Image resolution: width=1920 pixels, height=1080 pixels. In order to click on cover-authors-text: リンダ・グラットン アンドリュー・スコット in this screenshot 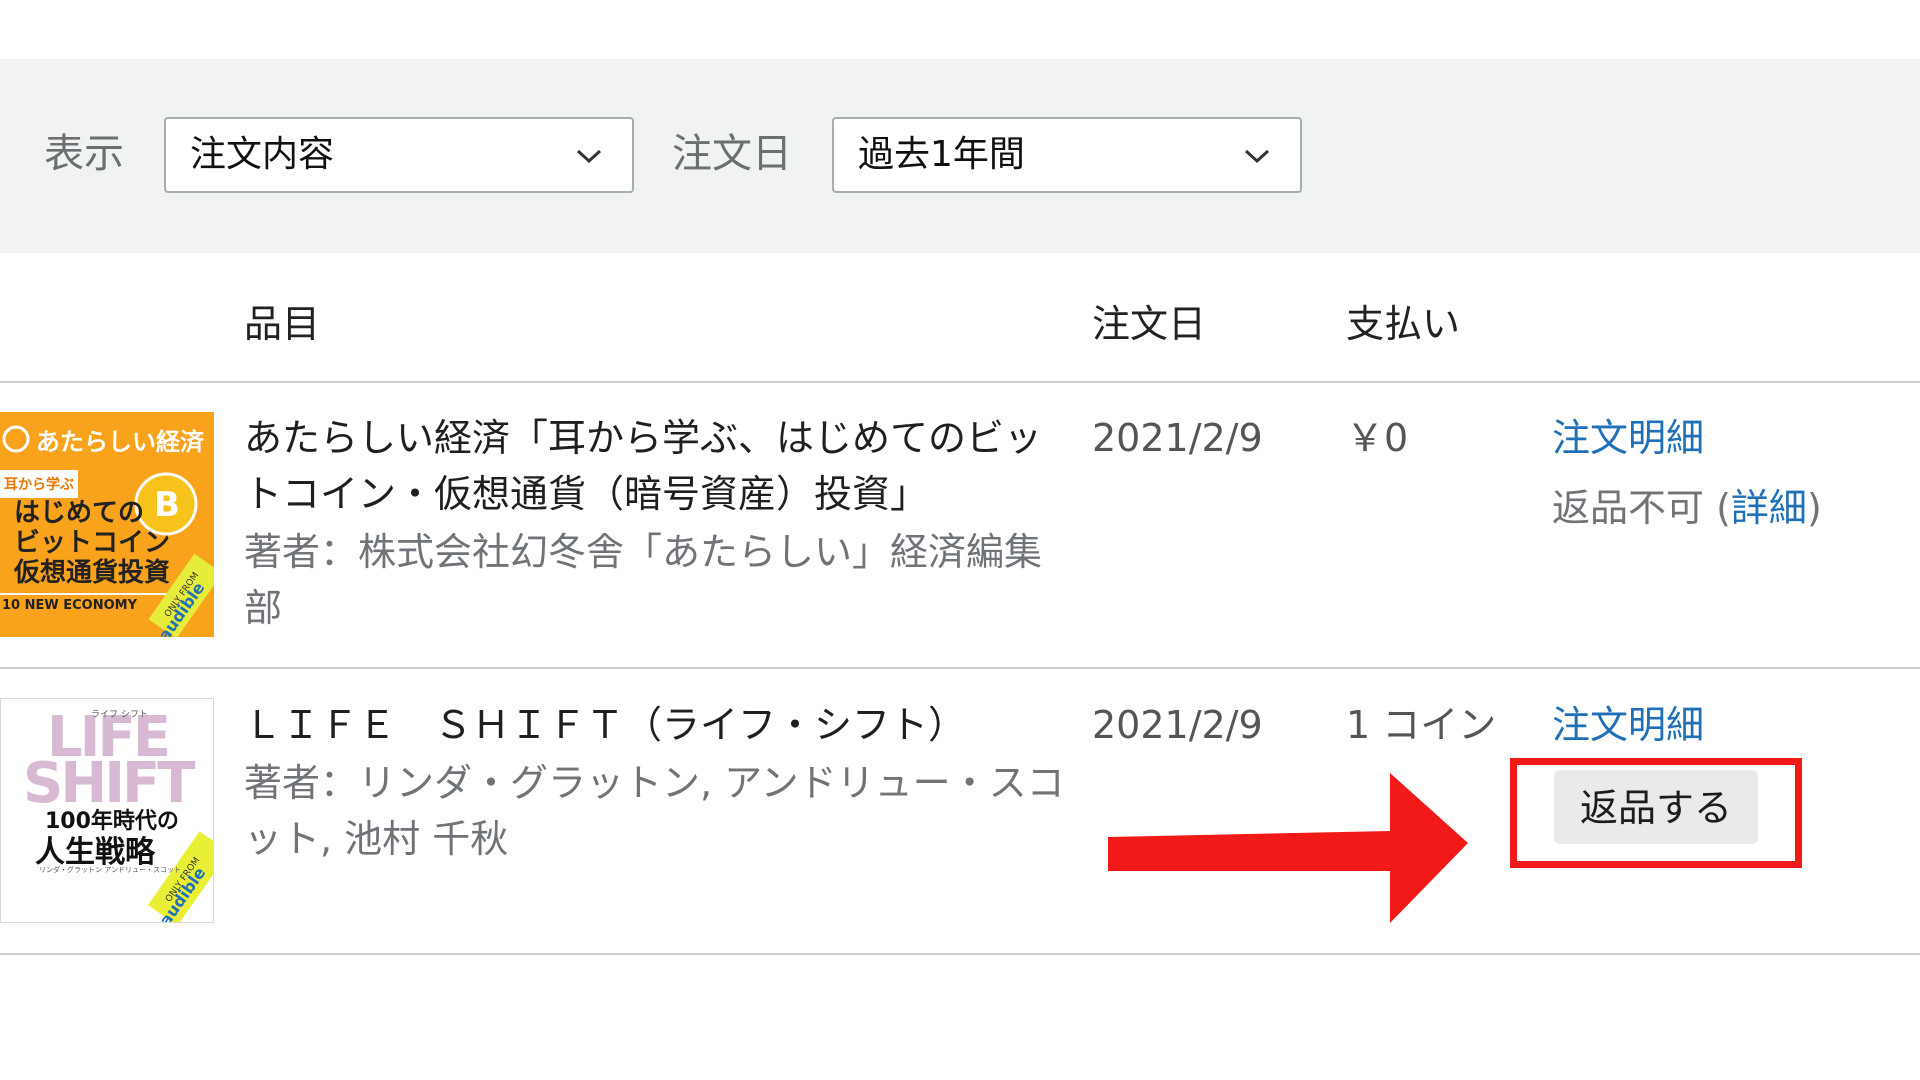, I will do `click(110, 870)`.